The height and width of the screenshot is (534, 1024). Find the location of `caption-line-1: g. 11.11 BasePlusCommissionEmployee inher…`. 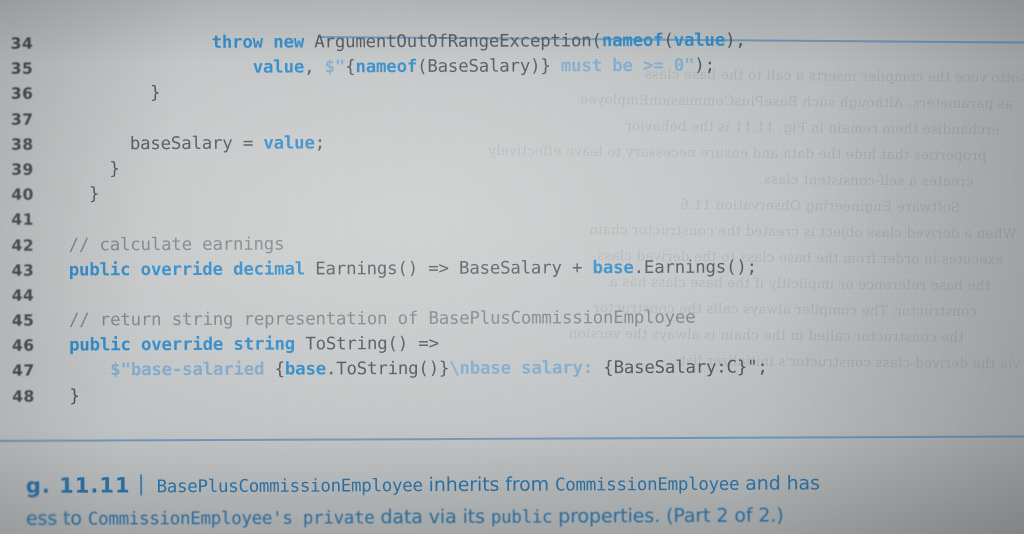

caption-line-1: g. 11.11 BasePlusCommissionEmployee inher… is located at coordinates (512, 472).